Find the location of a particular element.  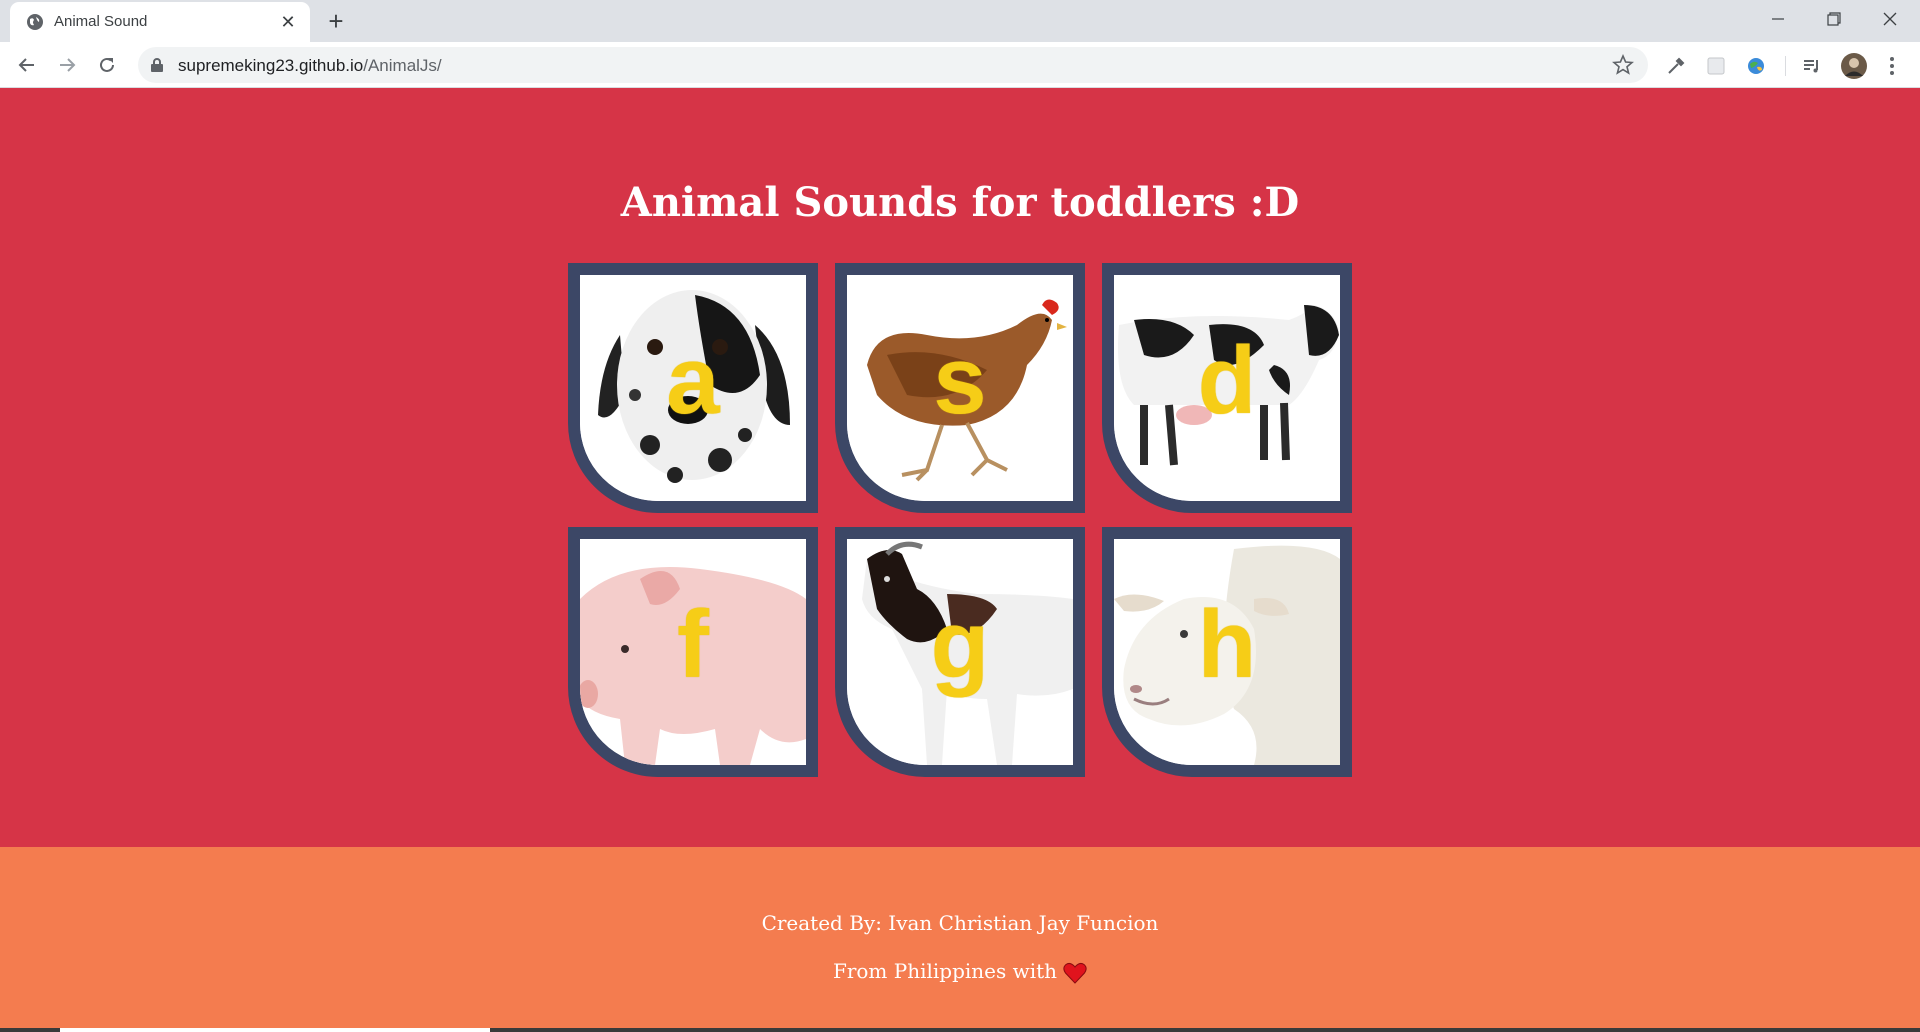

arrow-left-icon is located at coordinates (26, 65).